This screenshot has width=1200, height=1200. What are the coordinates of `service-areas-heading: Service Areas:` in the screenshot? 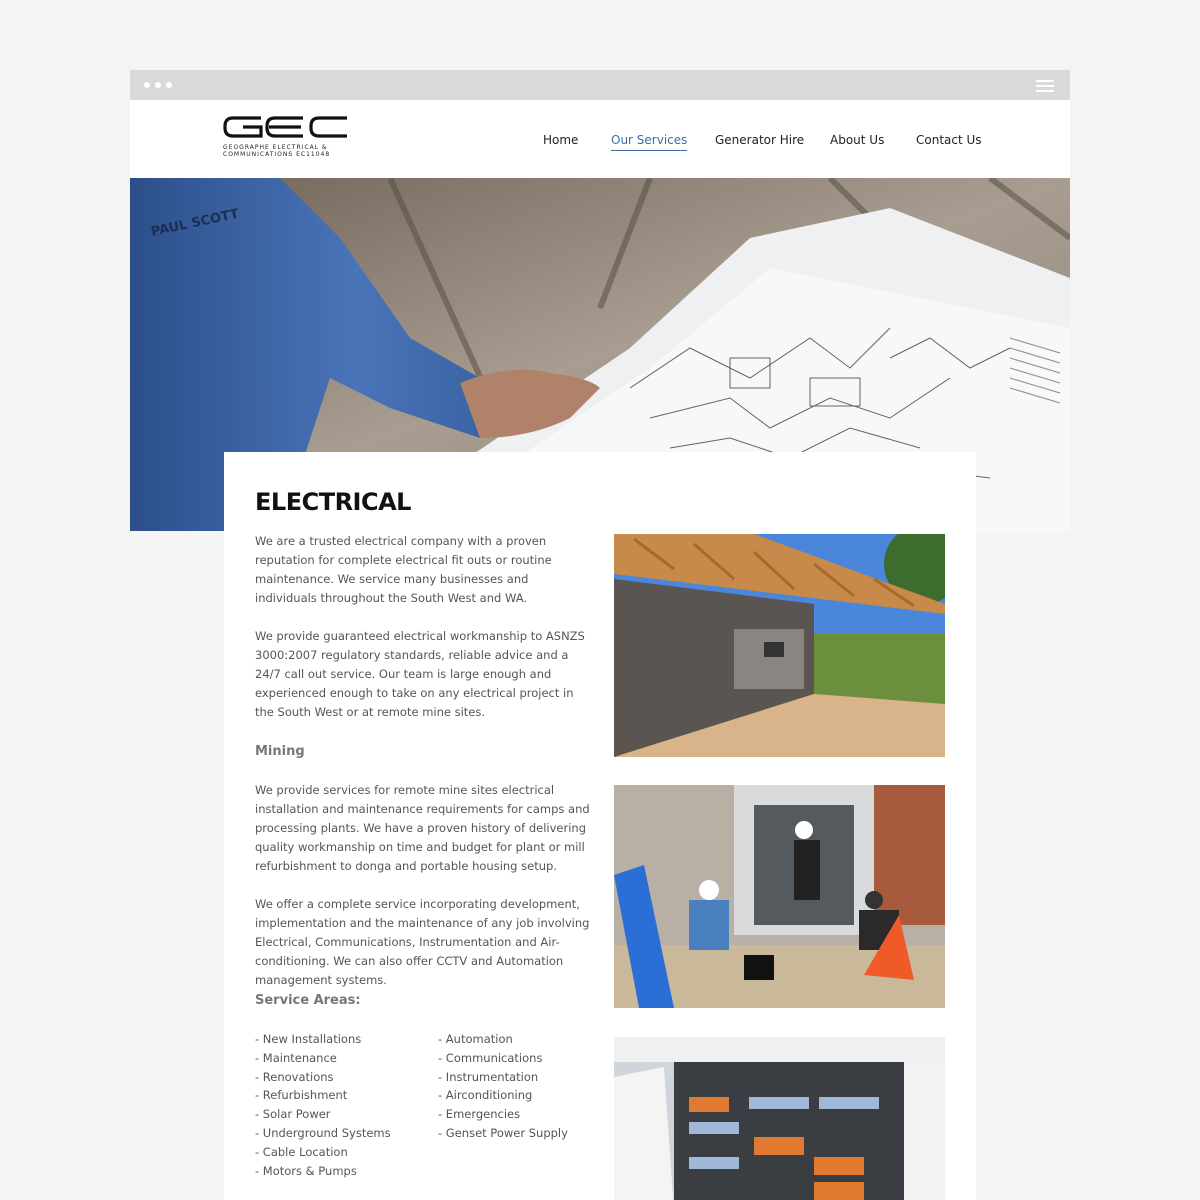 It's located at (308, 1000).